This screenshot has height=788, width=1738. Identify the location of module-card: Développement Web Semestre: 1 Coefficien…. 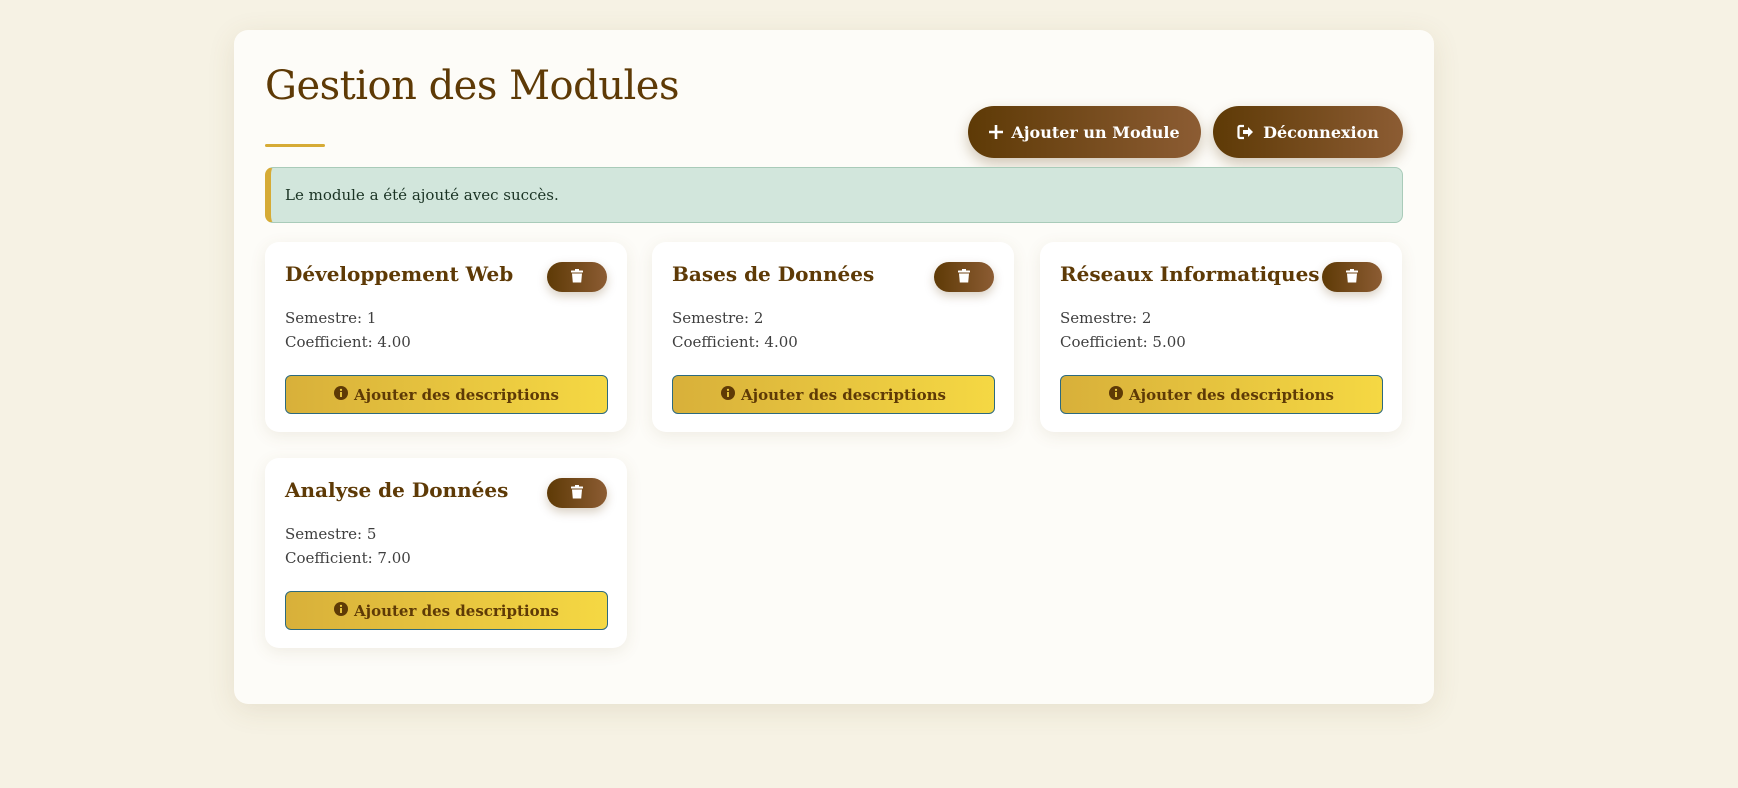
(446, 337).